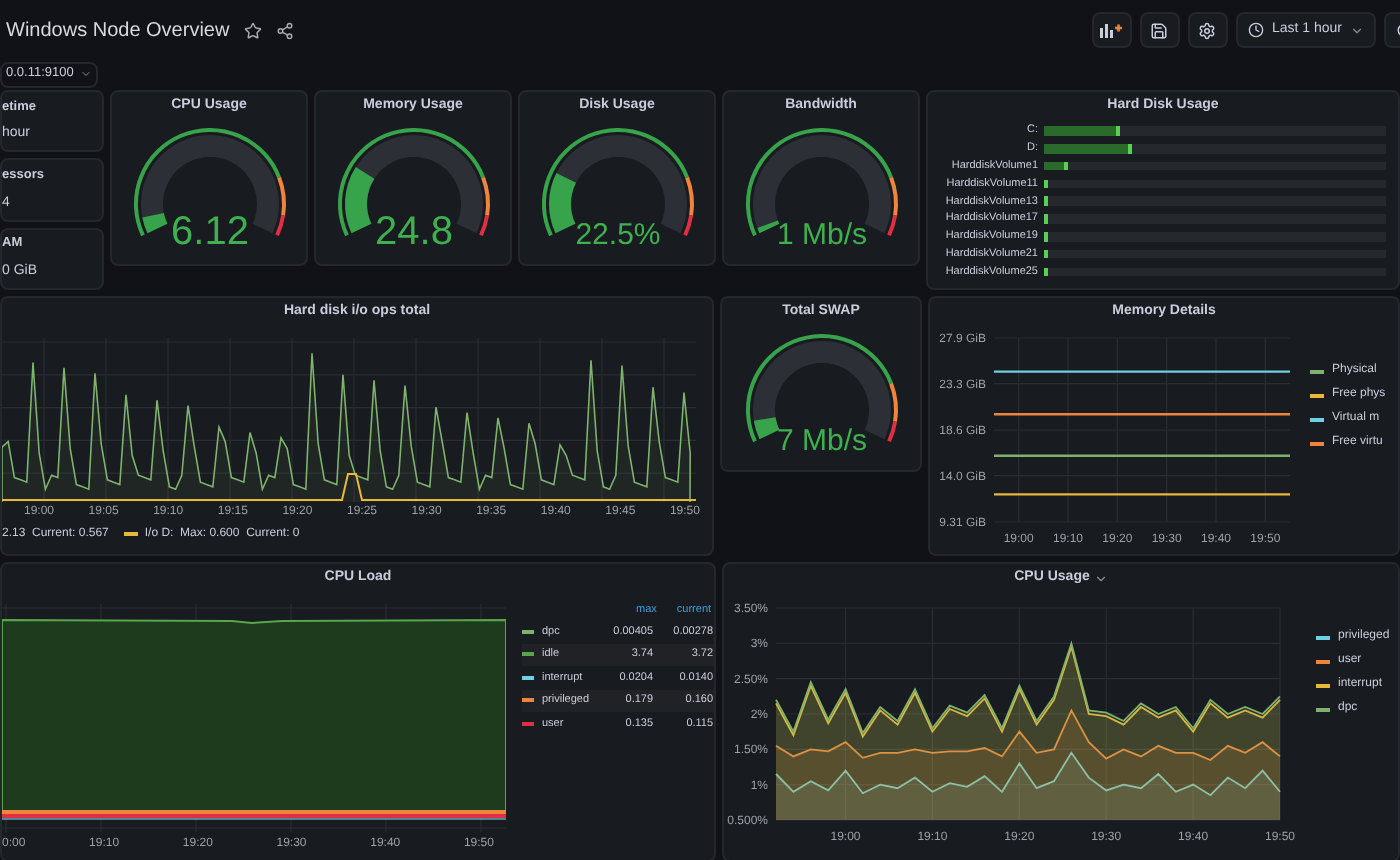 The image size is (1400, 860). Describe the element at coordinates (252, 30) in the screenshot. I see `star-icon` at that location.